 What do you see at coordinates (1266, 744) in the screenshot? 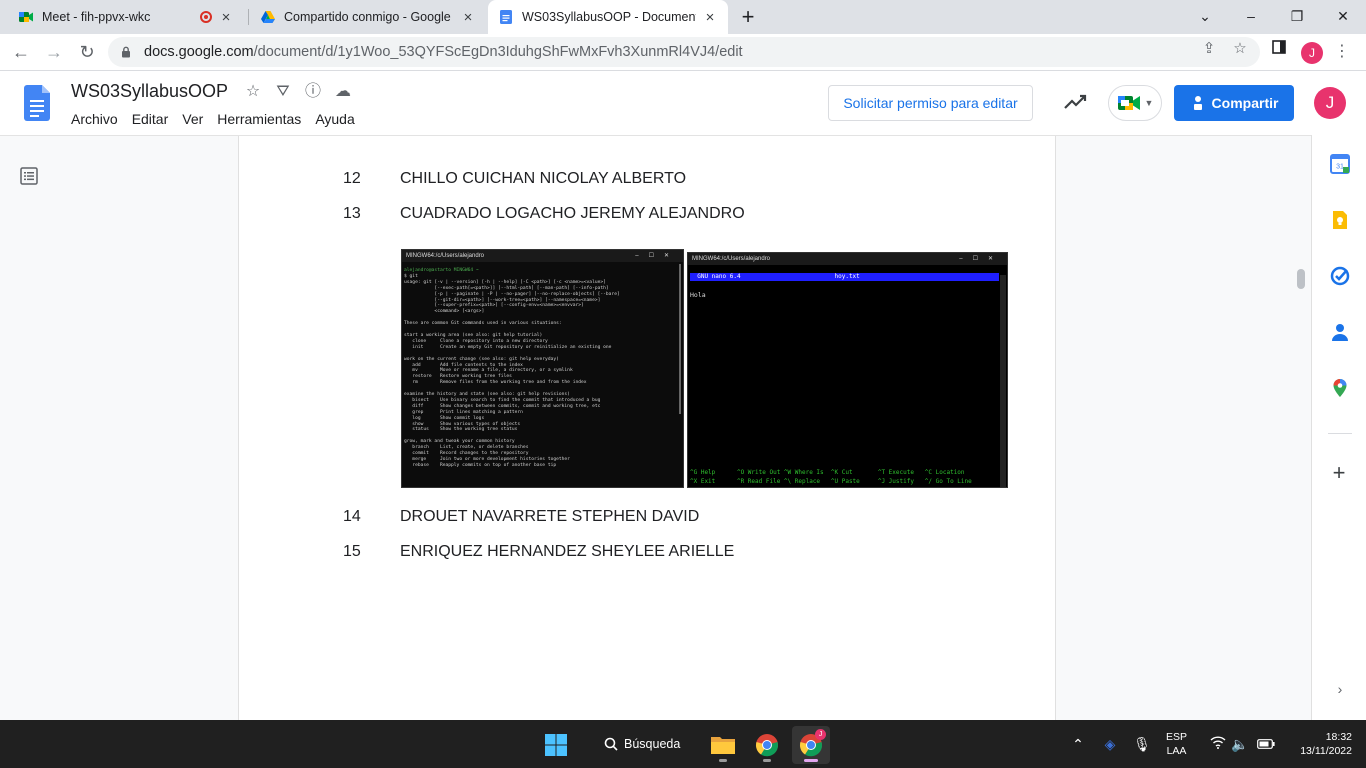
I see `battery-icon` at bounding box center [1266, 744].